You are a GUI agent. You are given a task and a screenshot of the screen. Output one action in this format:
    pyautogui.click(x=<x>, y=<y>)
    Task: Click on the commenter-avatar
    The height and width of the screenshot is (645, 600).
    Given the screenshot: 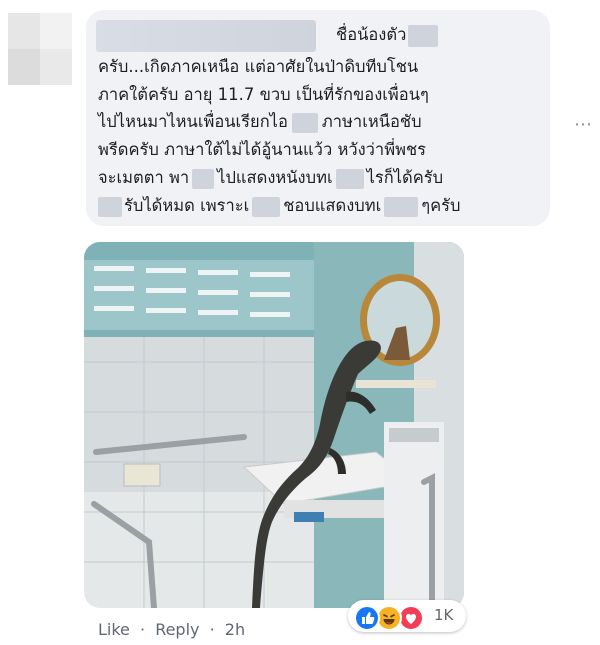 What is the action you would take?
    pyautogui.click(x=40, y=49)
    